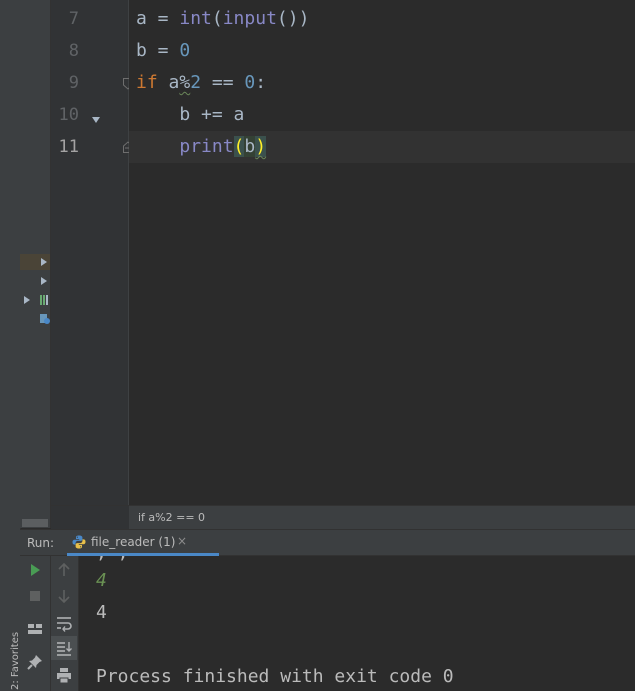 This screenshot has width=635, height=691. Describe the element at coordinates (327, 542) in the screenshot. I see `run-tool-window-header: Run: file_reader (1) ×` at that location.